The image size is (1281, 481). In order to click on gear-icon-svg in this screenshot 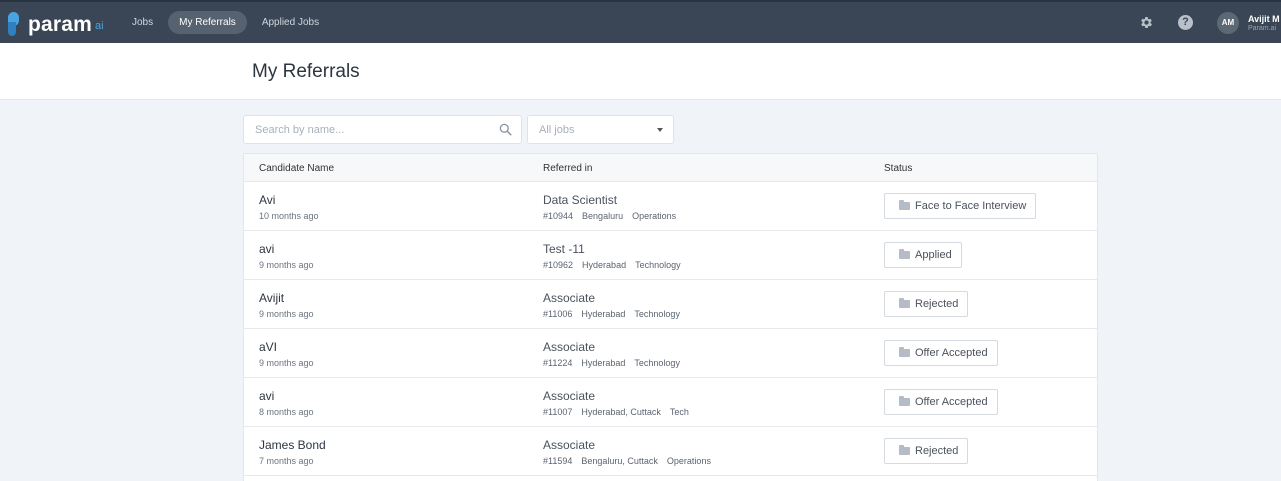, I will do `click(1146, 22)`.